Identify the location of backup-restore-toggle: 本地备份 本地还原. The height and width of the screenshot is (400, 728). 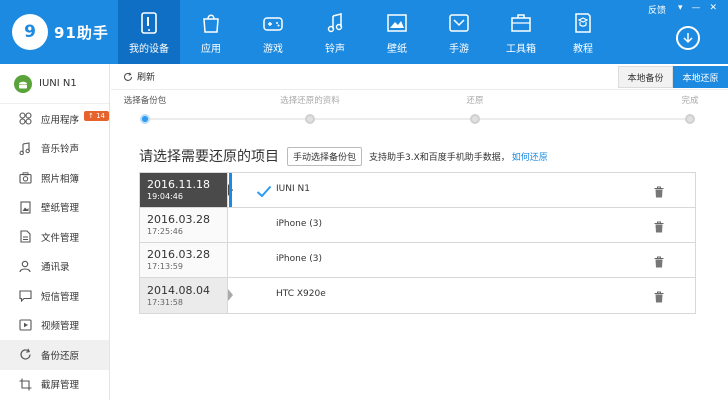
(673, 77).